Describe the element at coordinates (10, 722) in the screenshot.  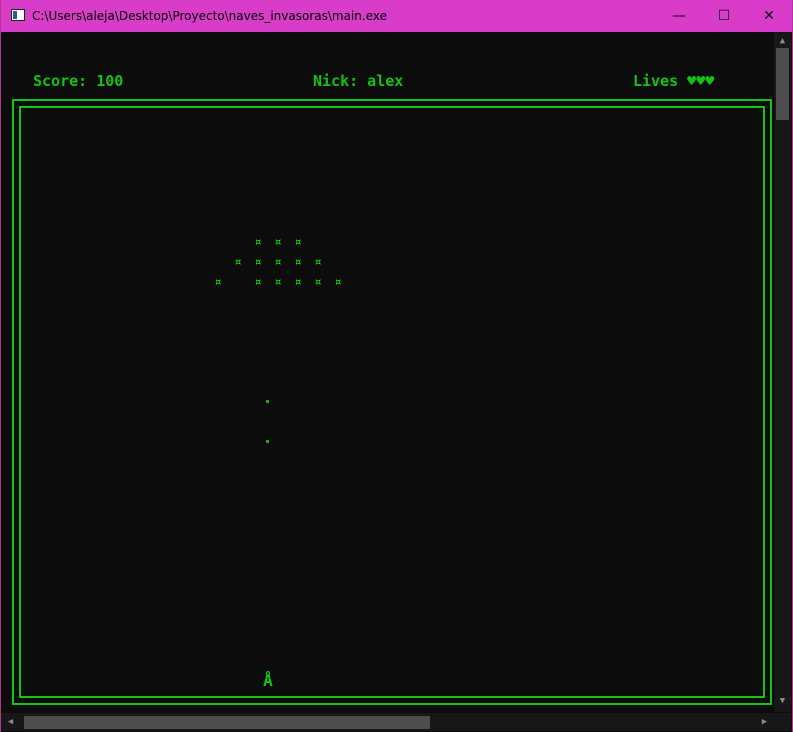
I see `scroll-left-icon: ◀` at that location.